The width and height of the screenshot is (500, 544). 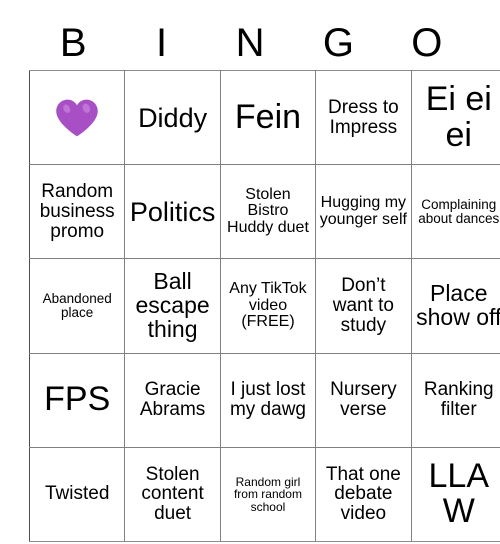 I want to click on bingo-cell: Fein, so click(x=268, y=117).